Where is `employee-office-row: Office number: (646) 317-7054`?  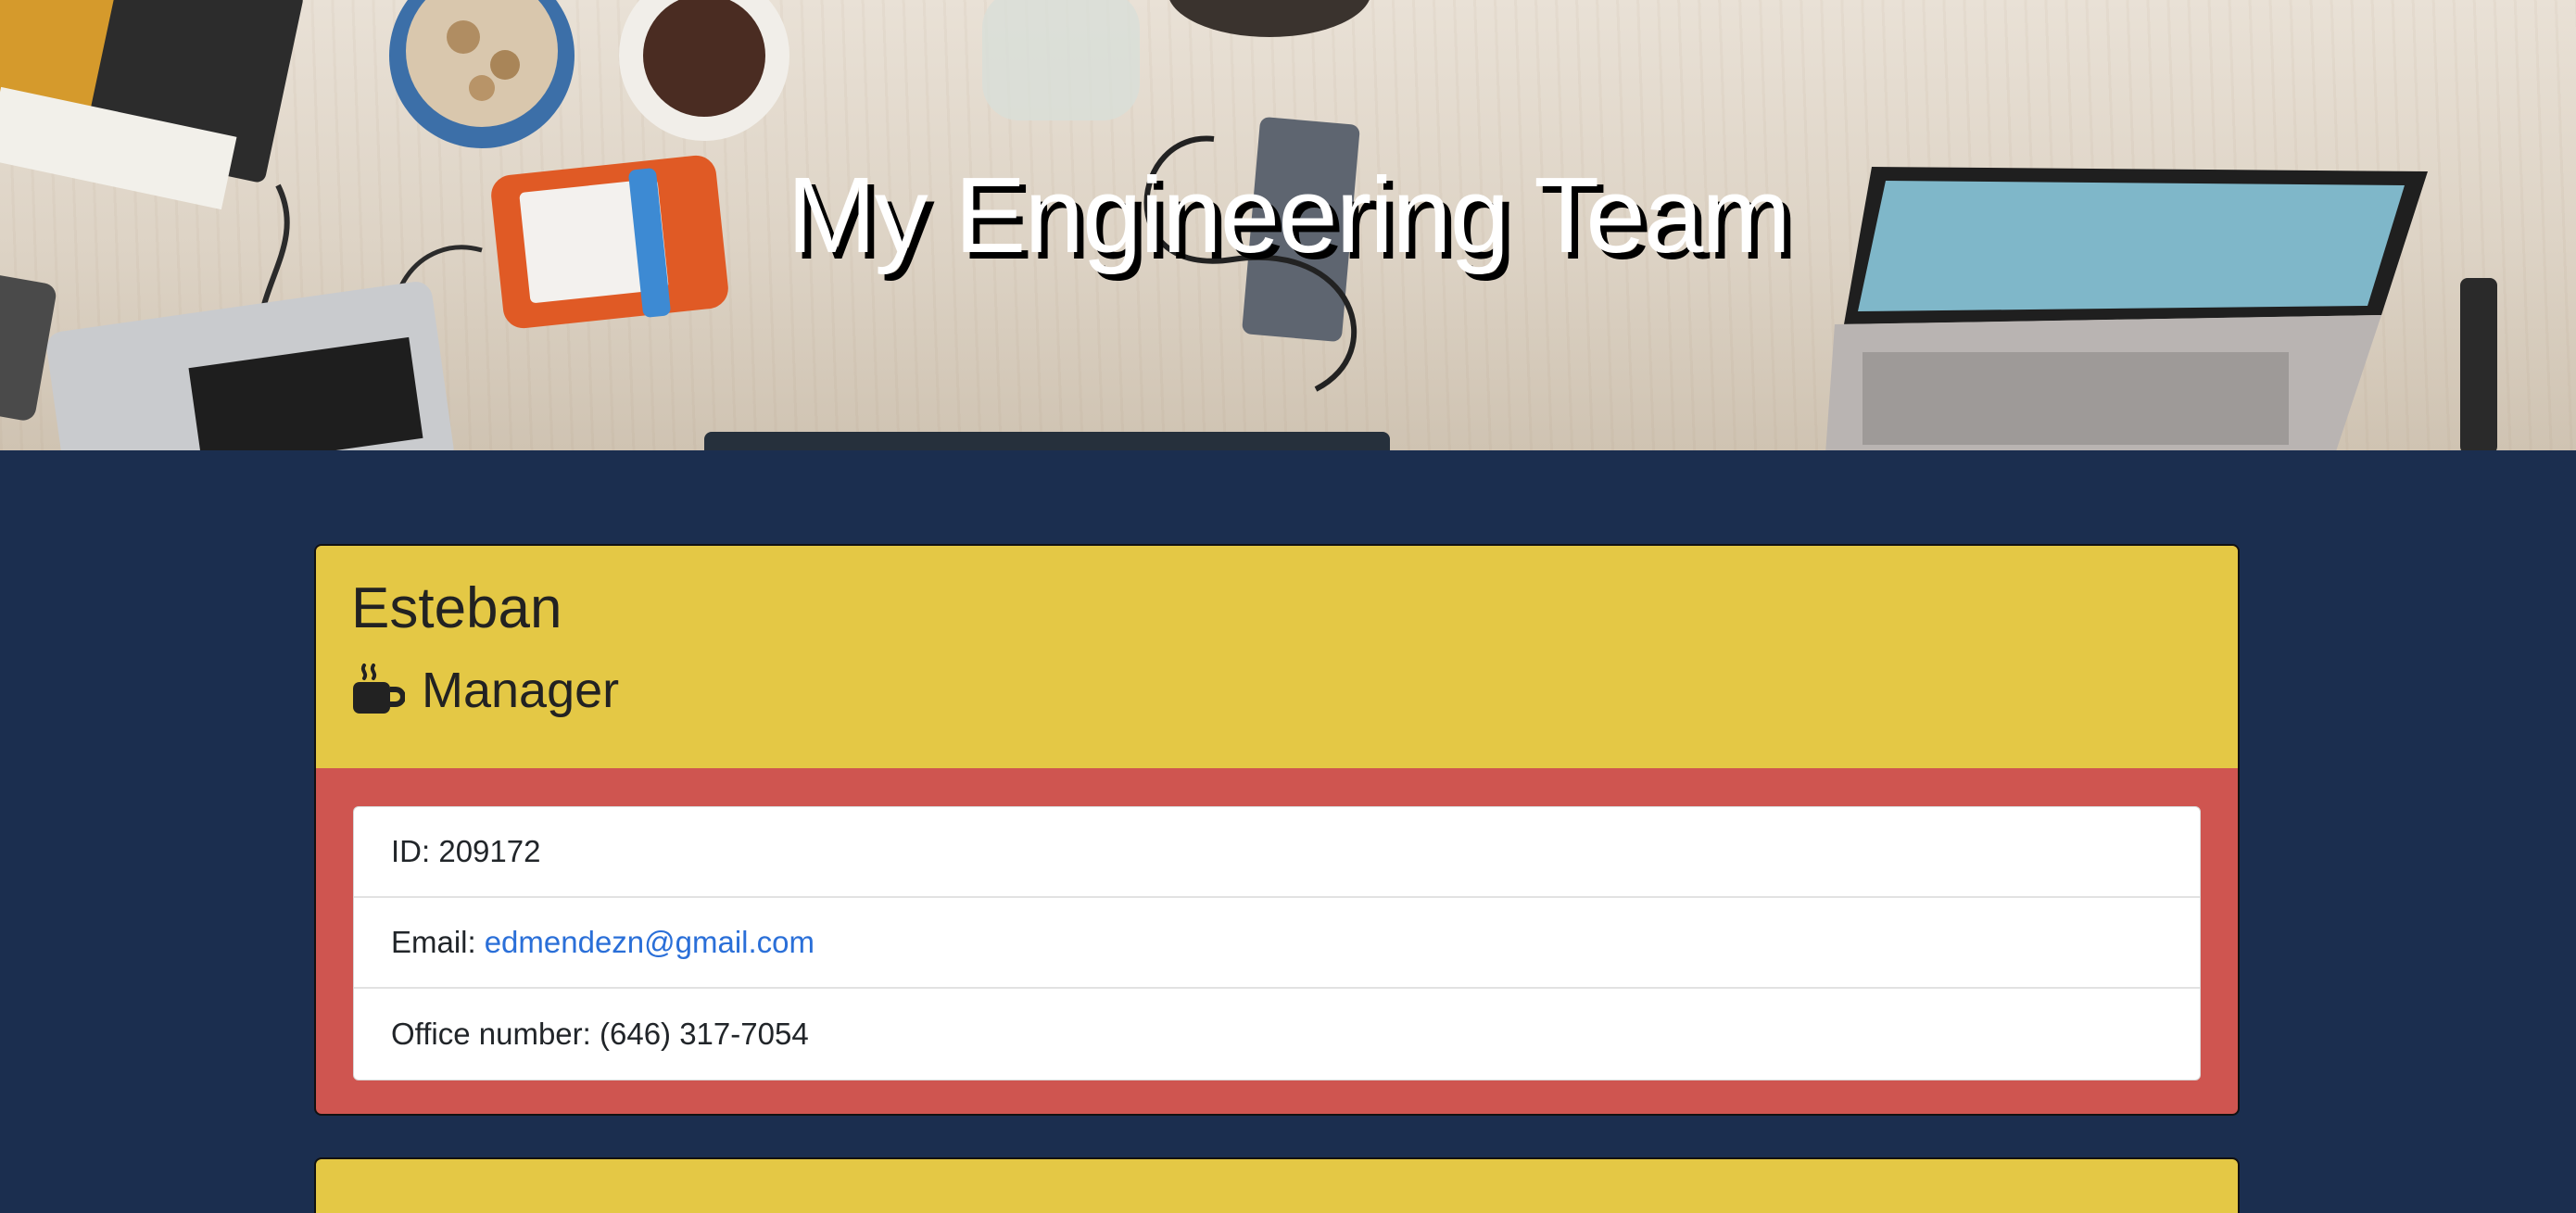
employee-office-row: Office number: (646) 317-7054 is located at coordinates (1277, 1034).